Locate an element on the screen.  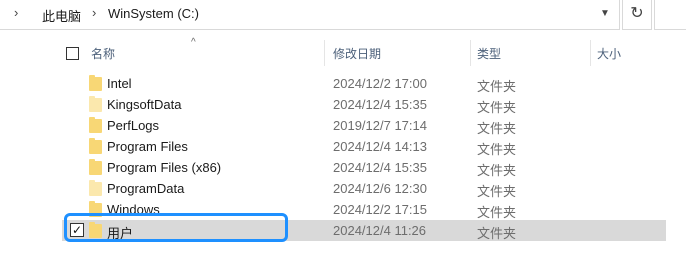
address-bar-row: › 此电脑 › WinSystem (C:) ▼ ↻ is located at coordinates (343, 15).